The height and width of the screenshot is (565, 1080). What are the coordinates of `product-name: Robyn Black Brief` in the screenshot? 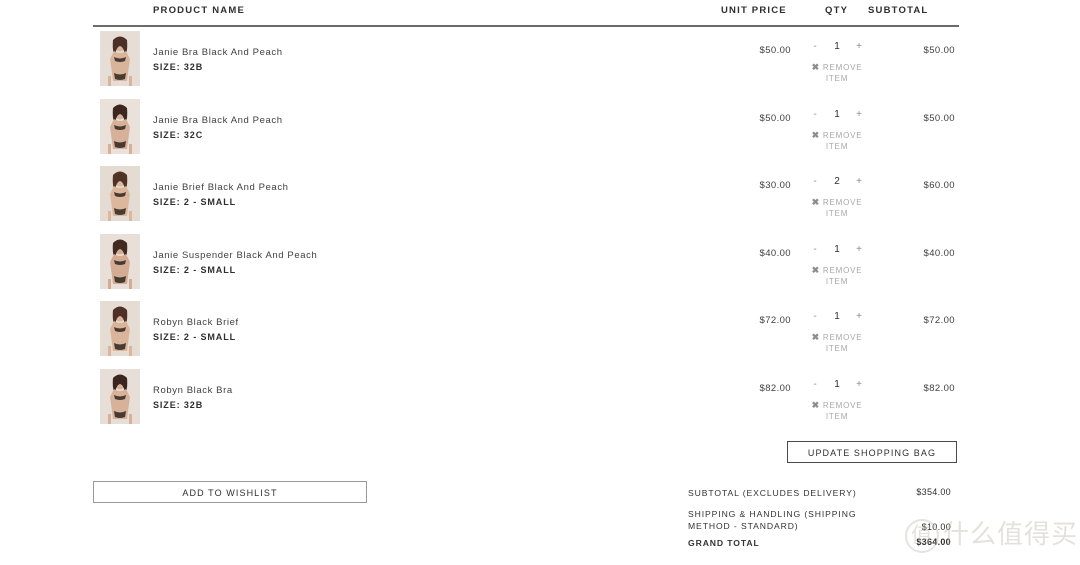 It's located at (378, 322).